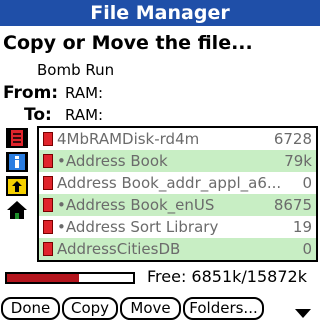 The image size is (320, 323). What do you see at coordinates (38, 115) in the screenshot?
I see `to-label: To:` at bounding box center [38, 115].